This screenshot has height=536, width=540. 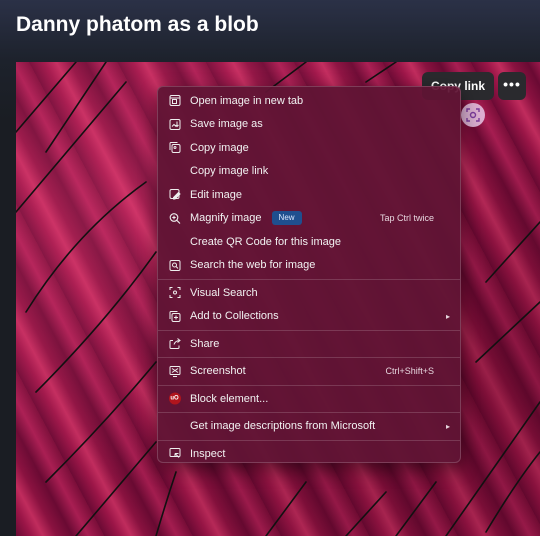 I want to click on menu-item-label: Create QR Code for this image, so click(x=266, y=241).